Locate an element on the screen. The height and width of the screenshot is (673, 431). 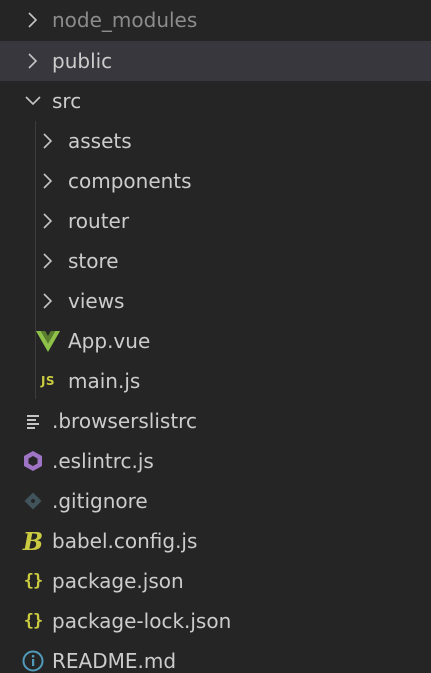
file-gitignore: .gitignore is located at coordinates (215, 501).